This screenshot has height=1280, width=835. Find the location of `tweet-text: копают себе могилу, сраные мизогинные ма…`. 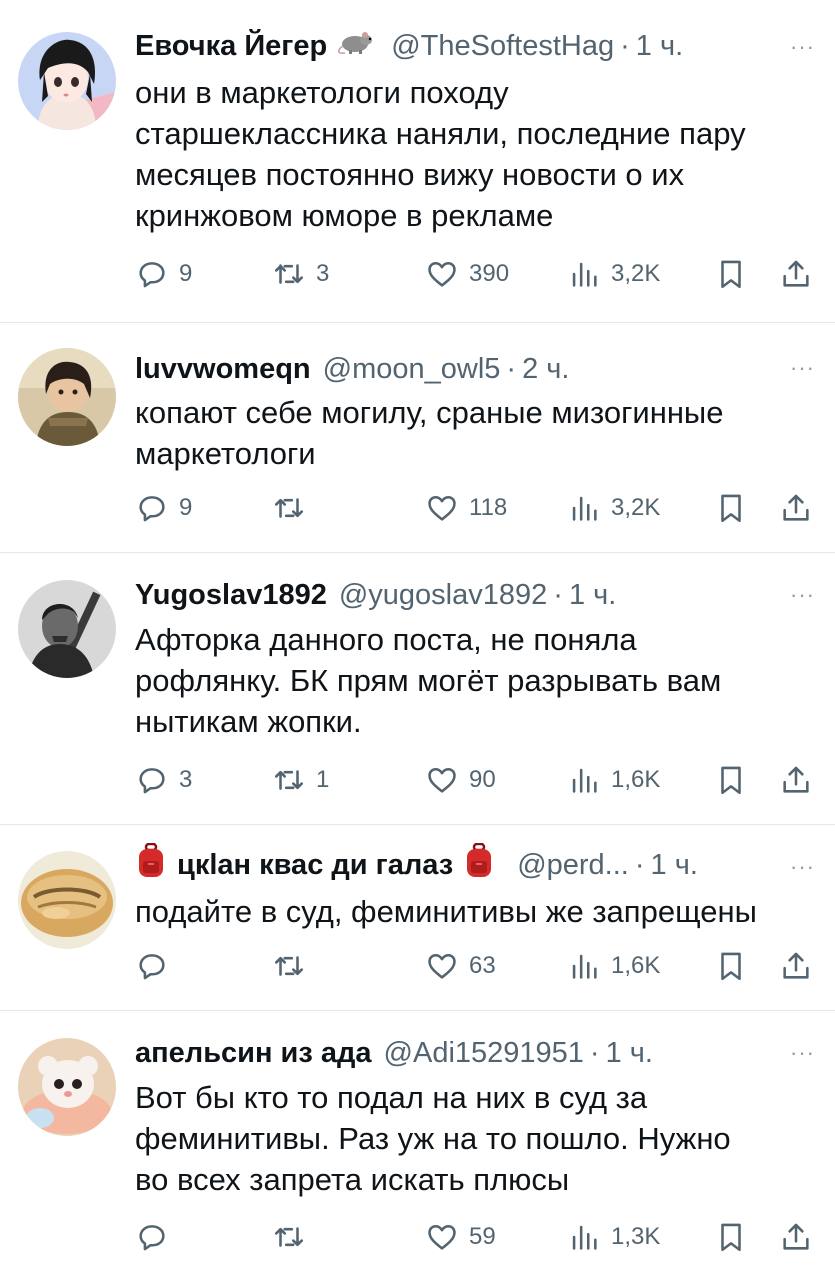

tweet-text: копают себе могилу, сраные мизогинные ма… is located at coordinates (429, 433).